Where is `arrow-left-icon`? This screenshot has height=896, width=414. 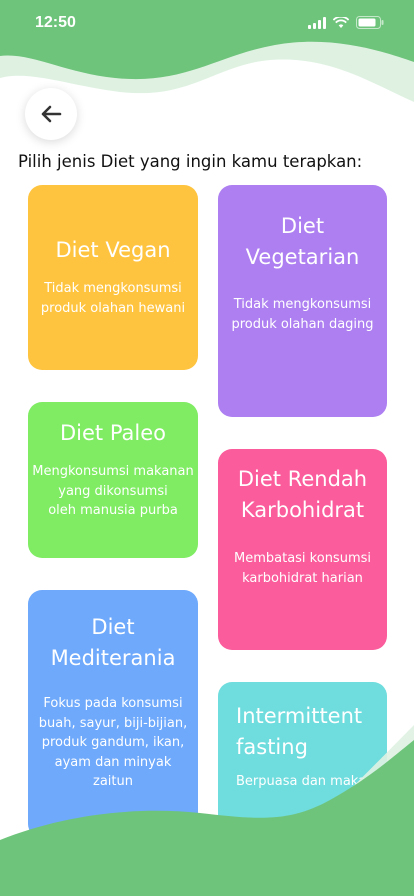 arrow-left-icon is located at coordinates (51, 114).